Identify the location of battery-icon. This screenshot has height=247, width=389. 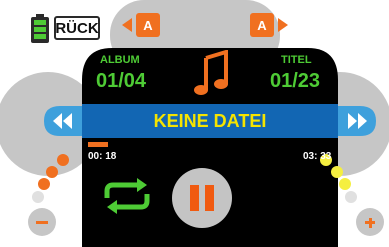
(40, 28).